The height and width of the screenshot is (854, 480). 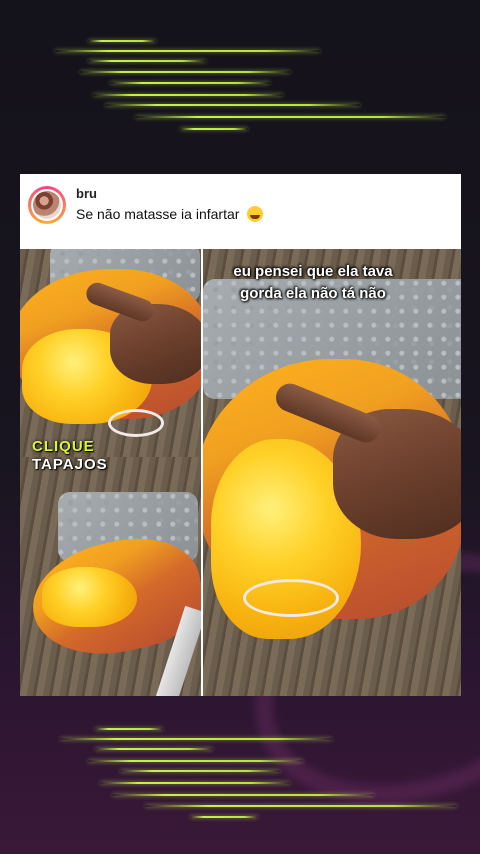 I want to click on hand, so click(x=155, y=344).